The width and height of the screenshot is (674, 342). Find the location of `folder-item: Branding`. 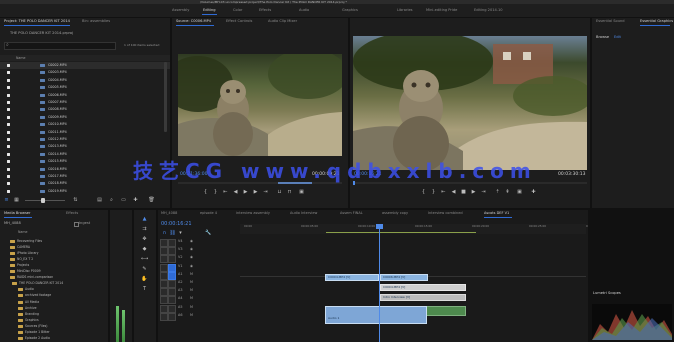

folder-item: Branding is located at coordinates (54, 314).